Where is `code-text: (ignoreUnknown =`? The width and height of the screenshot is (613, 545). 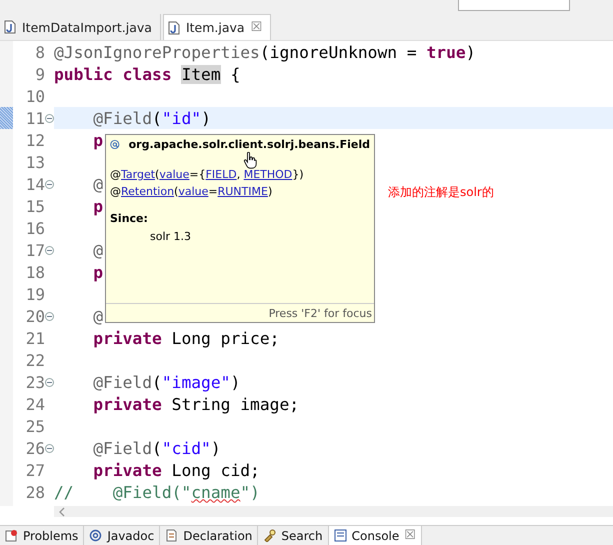
code-text: (ignoreUnknown = is located at coordinates (339, 52).